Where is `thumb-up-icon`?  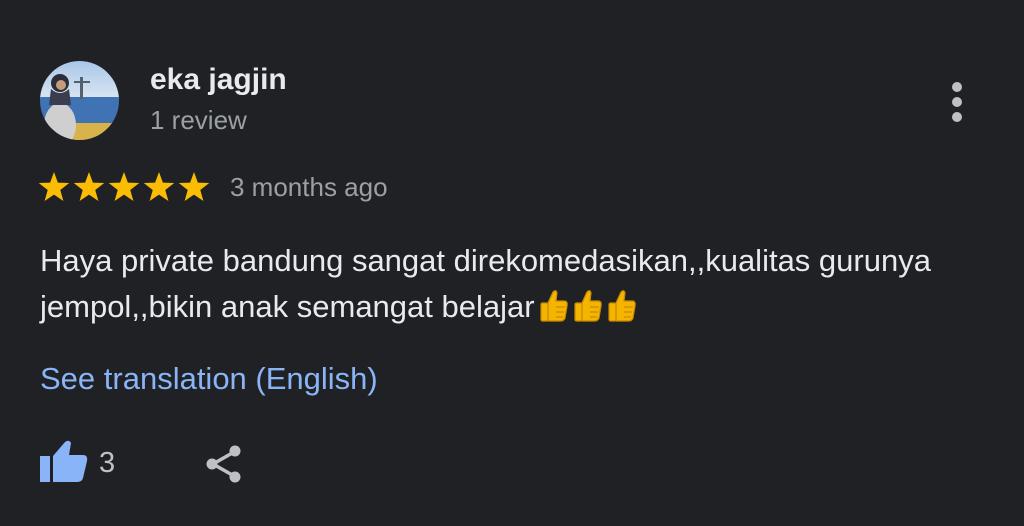 thumb-up-icon is located at coordinates (64, 461).